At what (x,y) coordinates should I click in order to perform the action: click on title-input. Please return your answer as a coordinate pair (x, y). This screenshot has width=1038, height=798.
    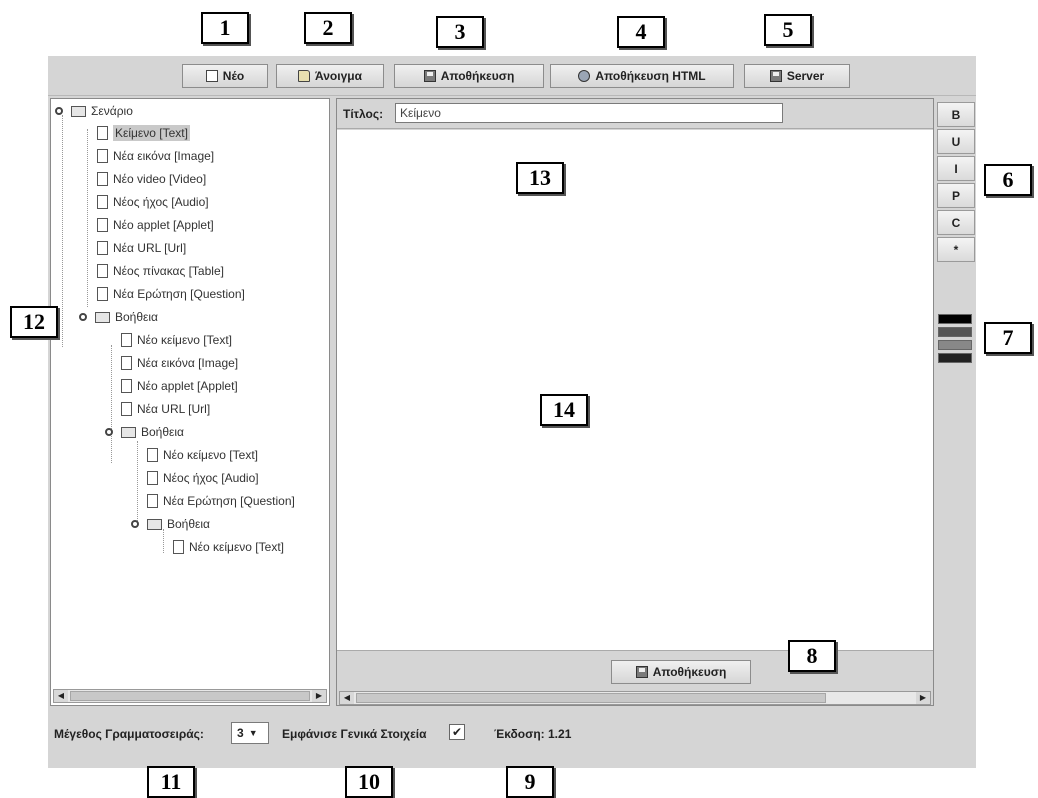
    Looking at the image, I should click on (589, 113).